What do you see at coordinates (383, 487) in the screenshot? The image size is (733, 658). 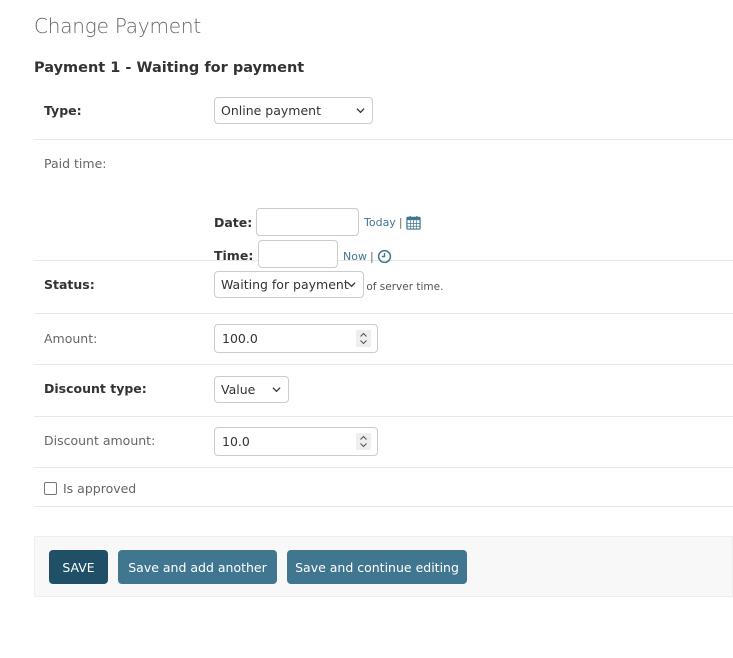 I see `form-row-is-approved: Is approved` at bounding box center [383, 487].